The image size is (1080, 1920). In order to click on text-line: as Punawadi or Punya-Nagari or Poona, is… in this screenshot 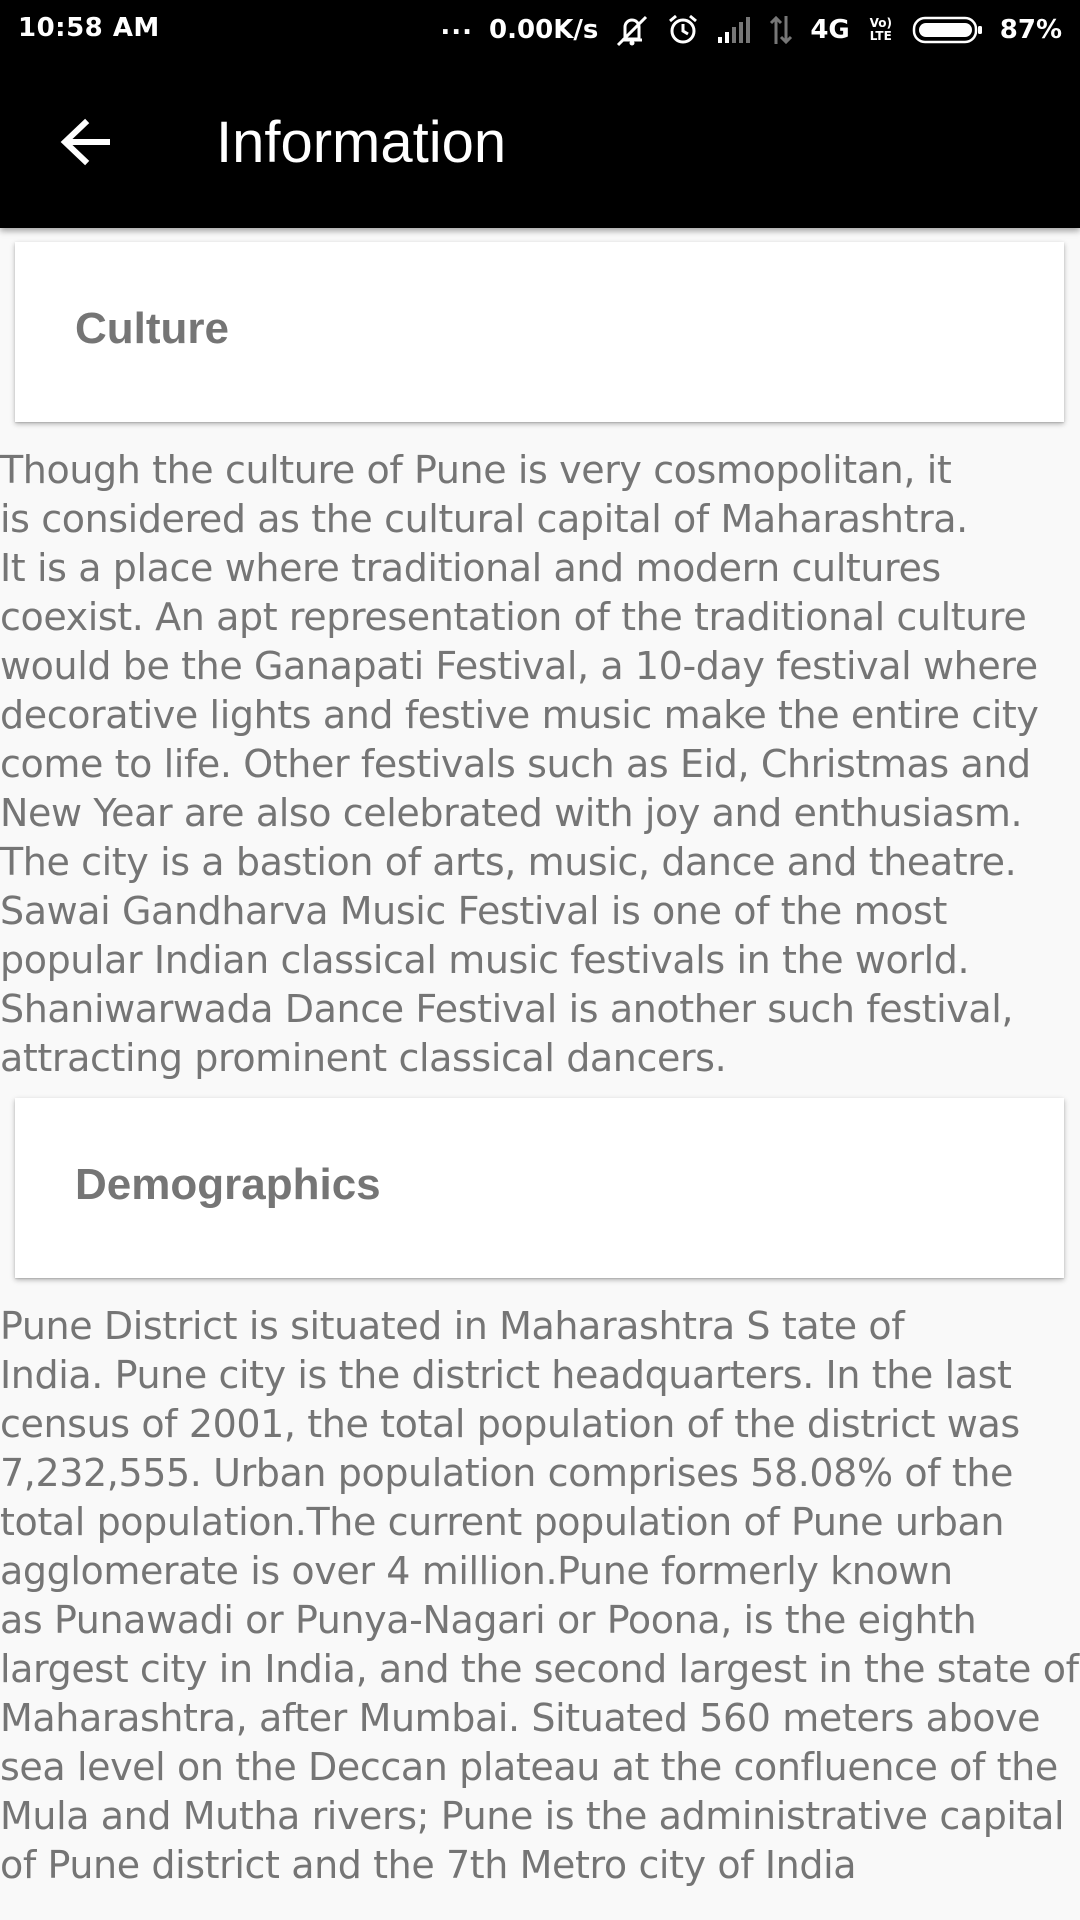, I will do `click(488, 1620)`.